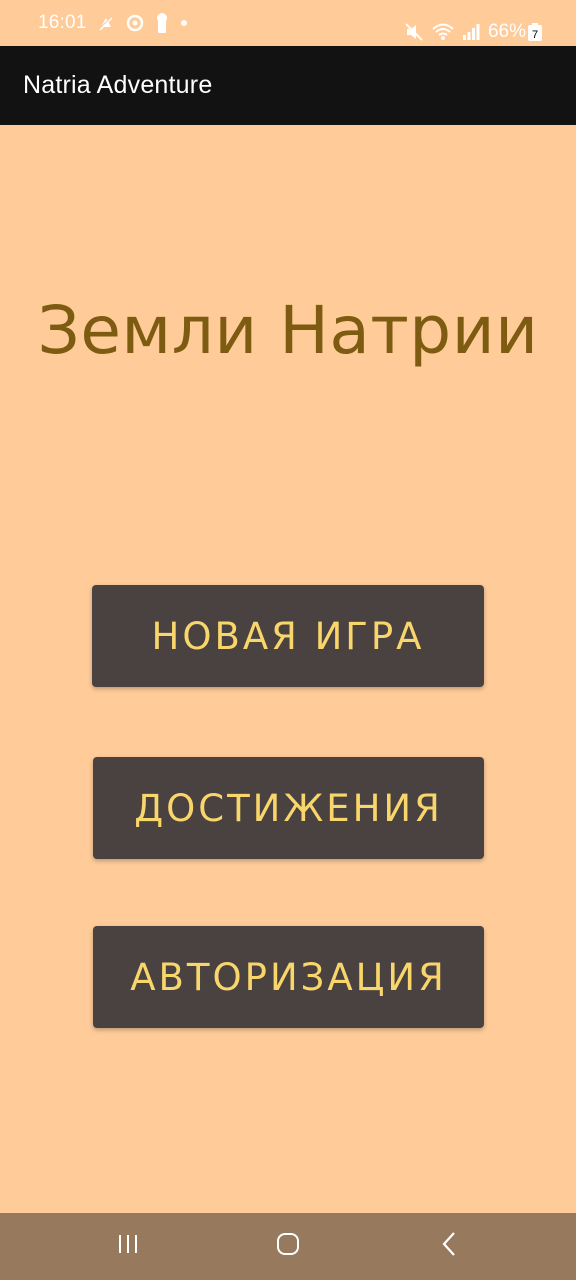  What do you see at coordinates (118, 85) in the screenshot?
I see `app-title: Natria Adventure` at bounding box center [118, 85].